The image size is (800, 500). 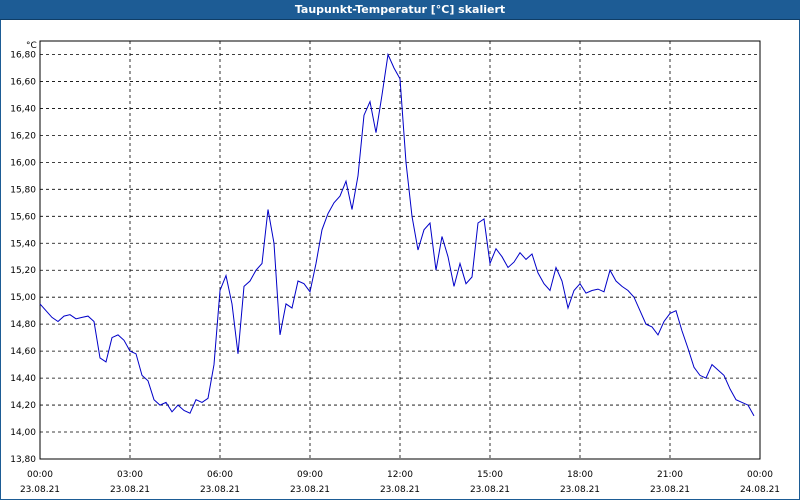 What do you see at coordinates (310, 475) in the screenshot?
I see `x-tick-time-label: 09:00` at bounding box center [310, 475].